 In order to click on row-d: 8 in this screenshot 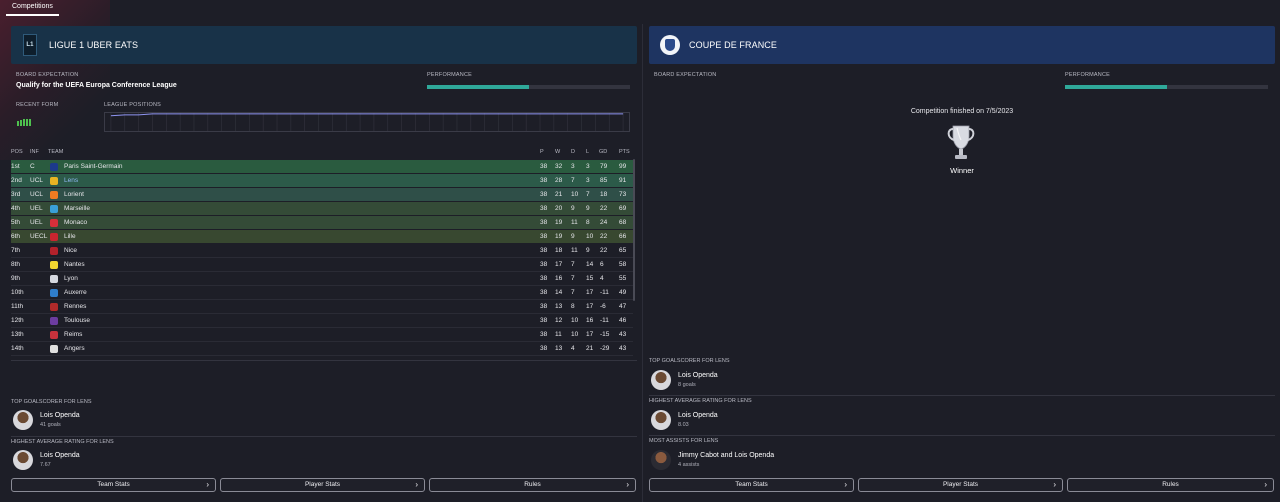, I will do `click(573, 306)`.